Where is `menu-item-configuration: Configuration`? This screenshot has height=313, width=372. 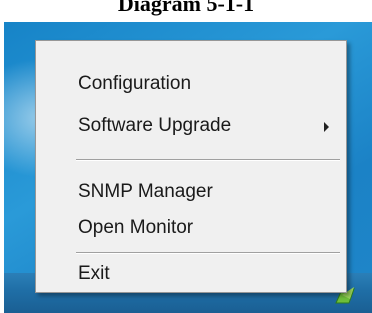 menu-item-configuration: Configuration is located at coordinates (191, 84).